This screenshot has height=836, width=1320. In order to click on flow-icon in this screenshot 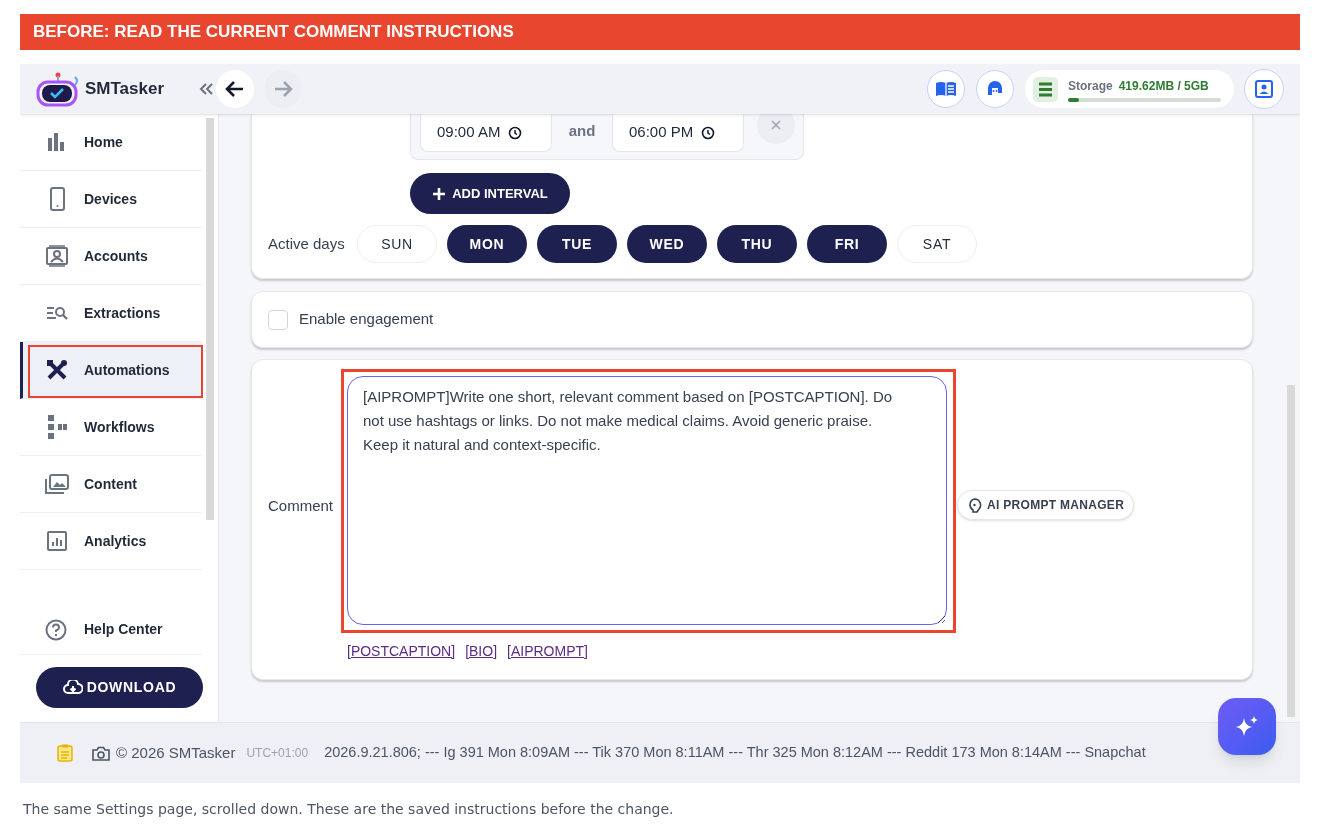, I will do `click(57, 427)`.